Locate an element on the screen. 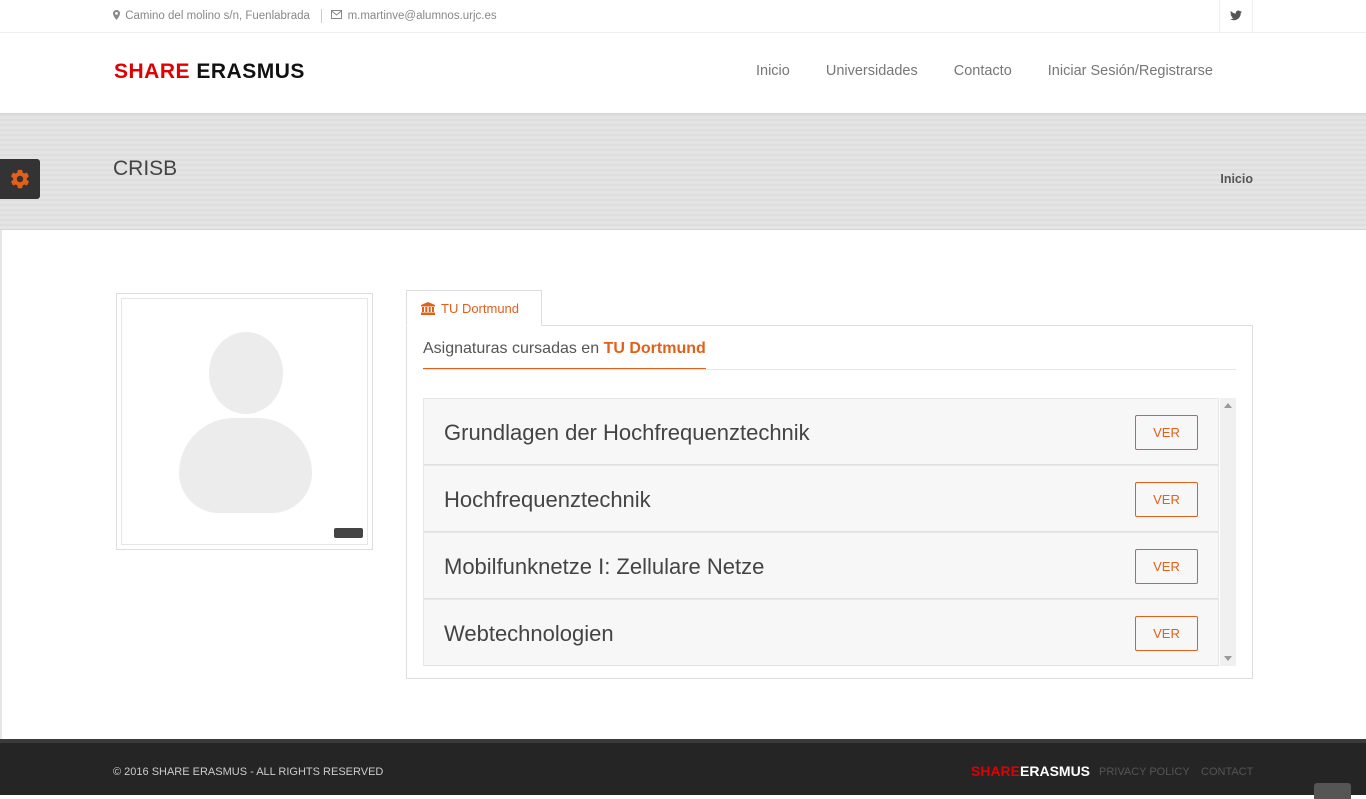 The width and height of the screenshot is (1366, 799). list-scrollbar is located at coordinates (1228, 532).